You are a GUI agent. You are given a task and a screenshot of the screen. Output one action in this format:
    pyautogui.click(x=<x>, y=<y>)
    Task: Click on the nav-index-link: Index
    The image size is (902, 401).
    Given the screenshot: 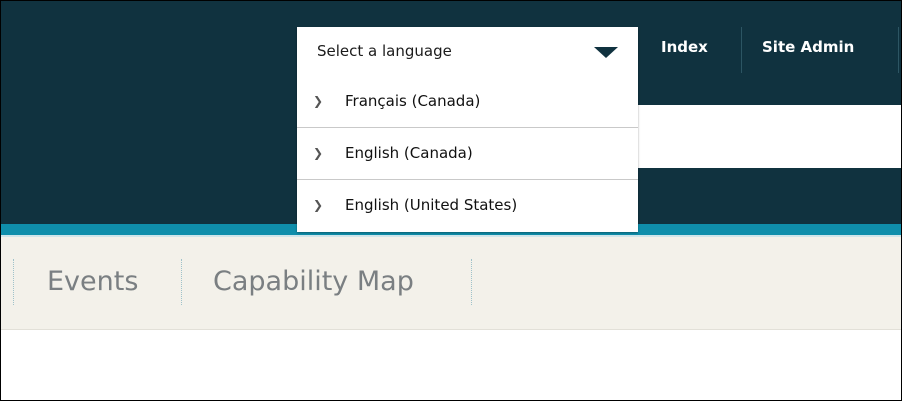 What is the action you would take?
    pyautogui.click(x=684, y=47)
    